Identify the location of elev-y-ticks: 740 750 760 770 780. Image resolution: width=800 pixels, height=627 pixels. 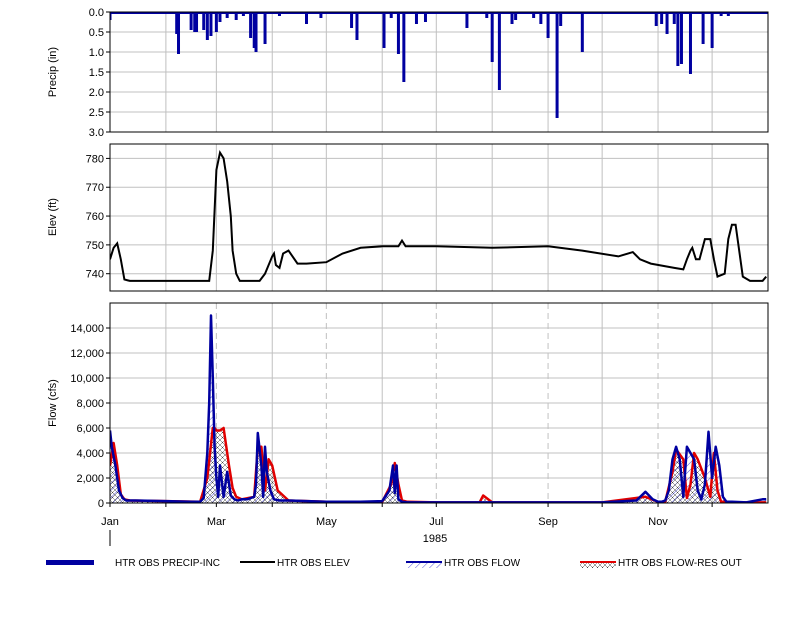
(98, 217).